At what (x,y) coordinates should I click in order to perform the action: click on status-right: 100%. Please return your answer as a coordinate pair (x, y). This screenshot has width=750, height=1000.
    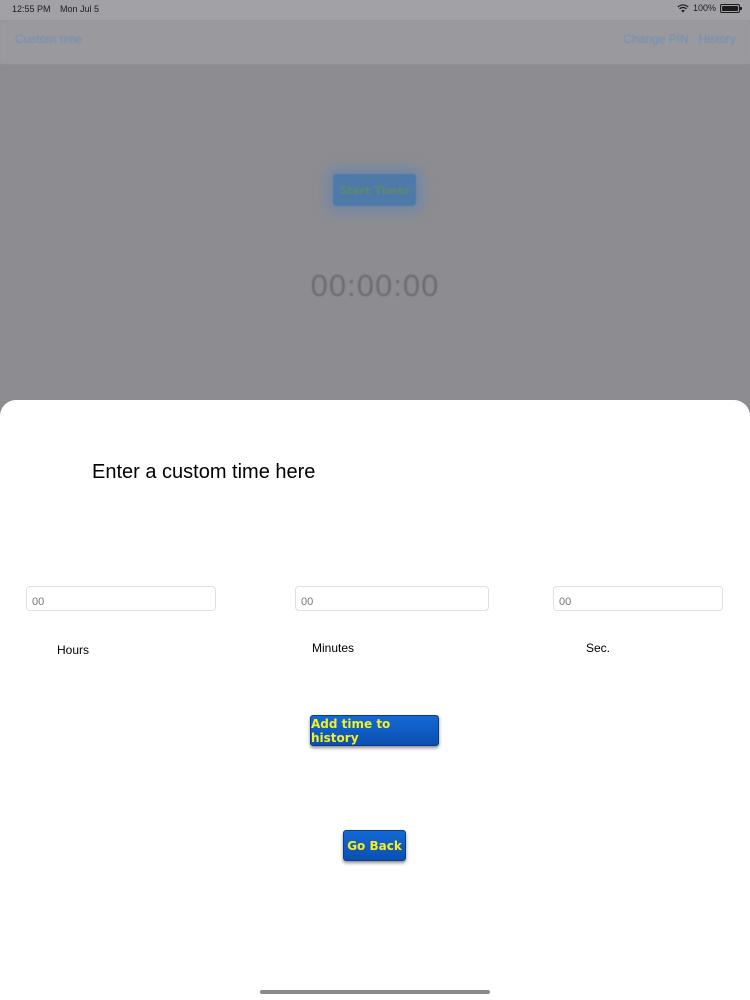
    Looking at the image, I should click on (709, 8).